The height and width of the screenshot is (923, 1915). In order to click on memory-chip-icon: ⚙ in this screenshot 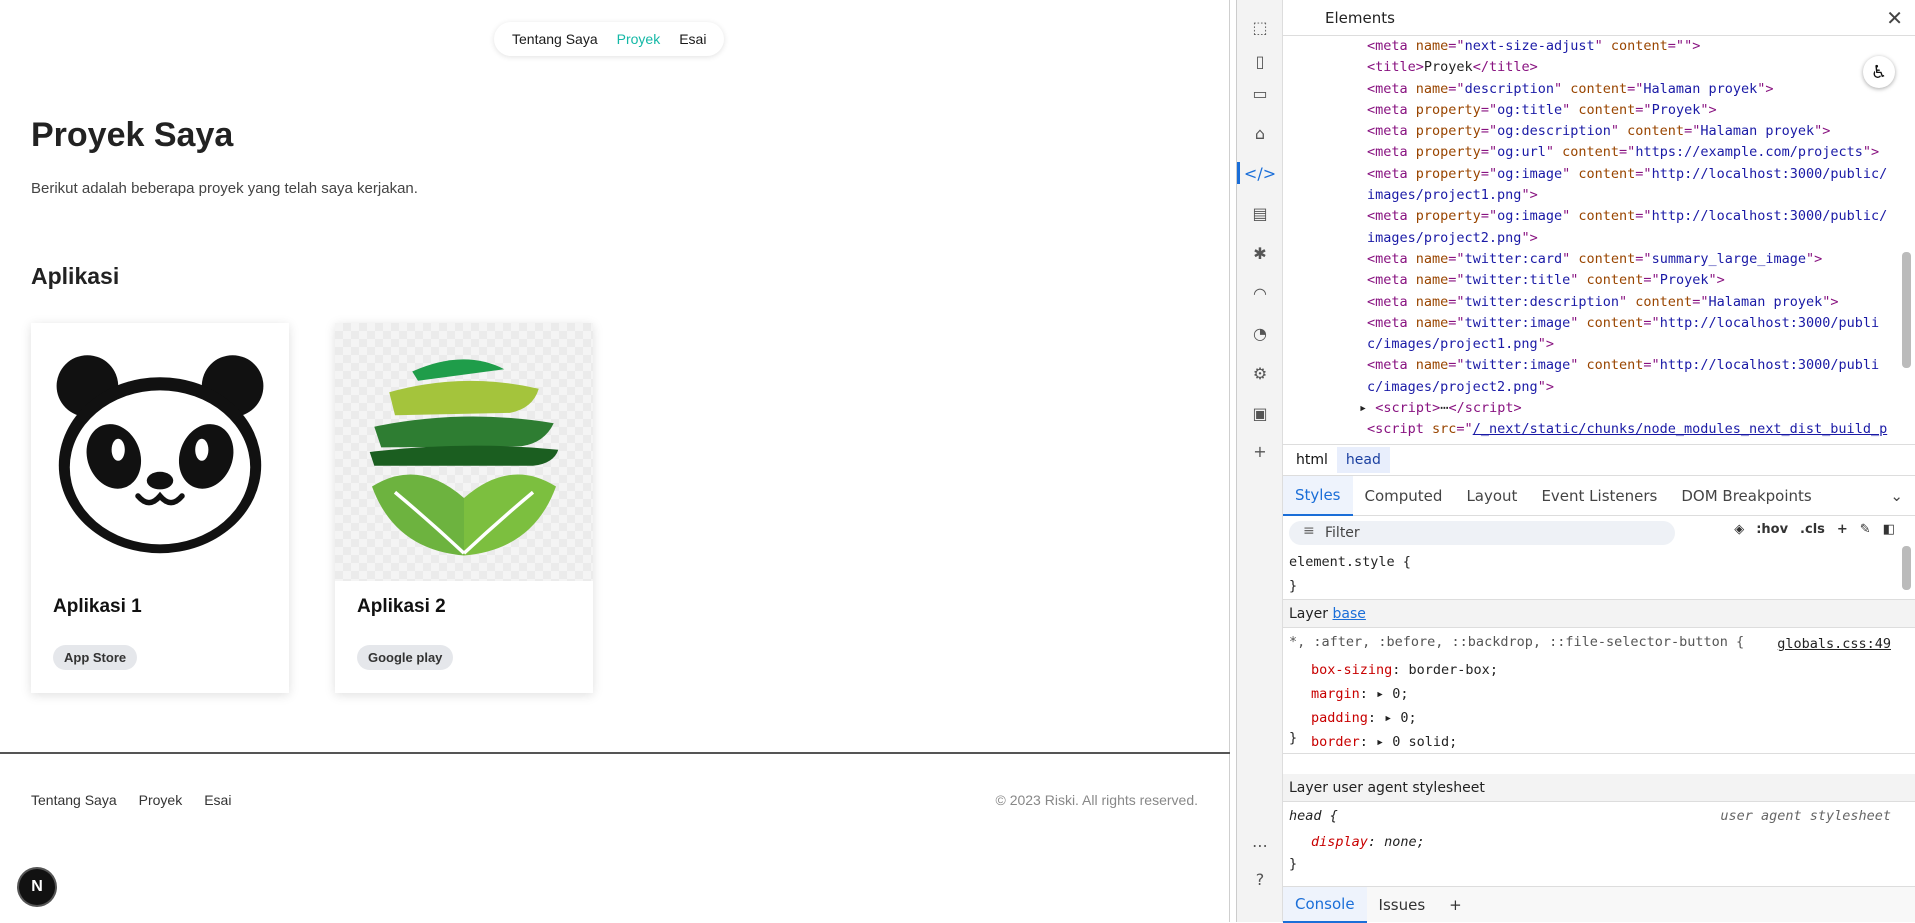, I will do `click(1260, 373)`.